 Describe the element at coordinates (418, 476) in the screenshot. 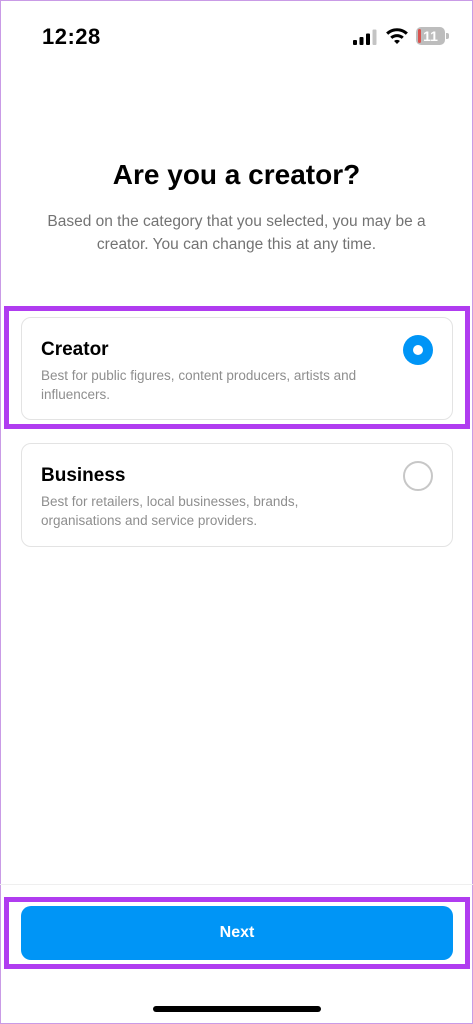

I see `radio-unselected-icon` at that location.